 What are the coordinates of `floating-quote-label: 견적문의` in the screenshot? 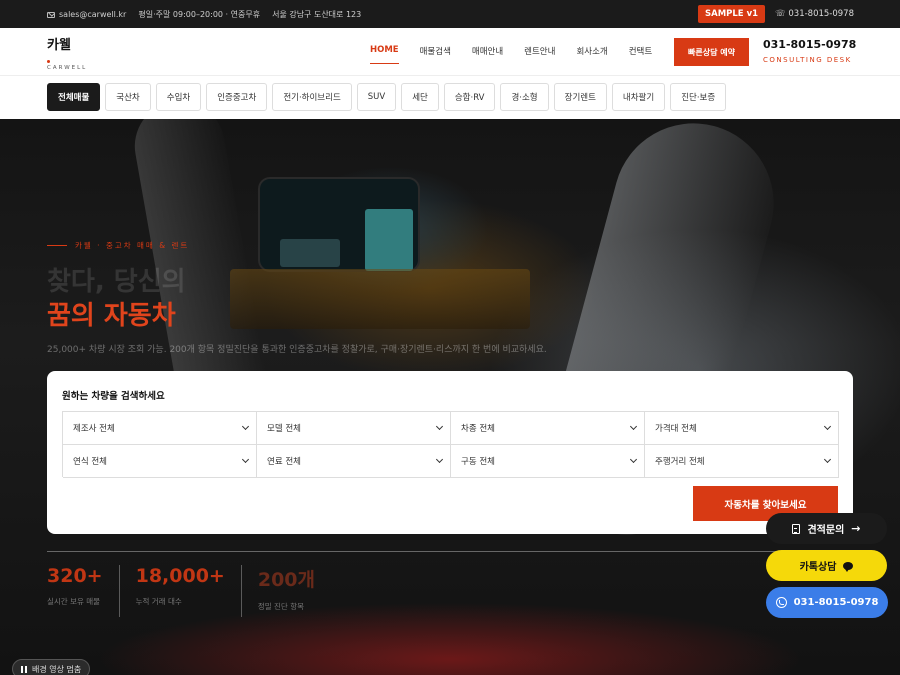 It's located at (826, 530).